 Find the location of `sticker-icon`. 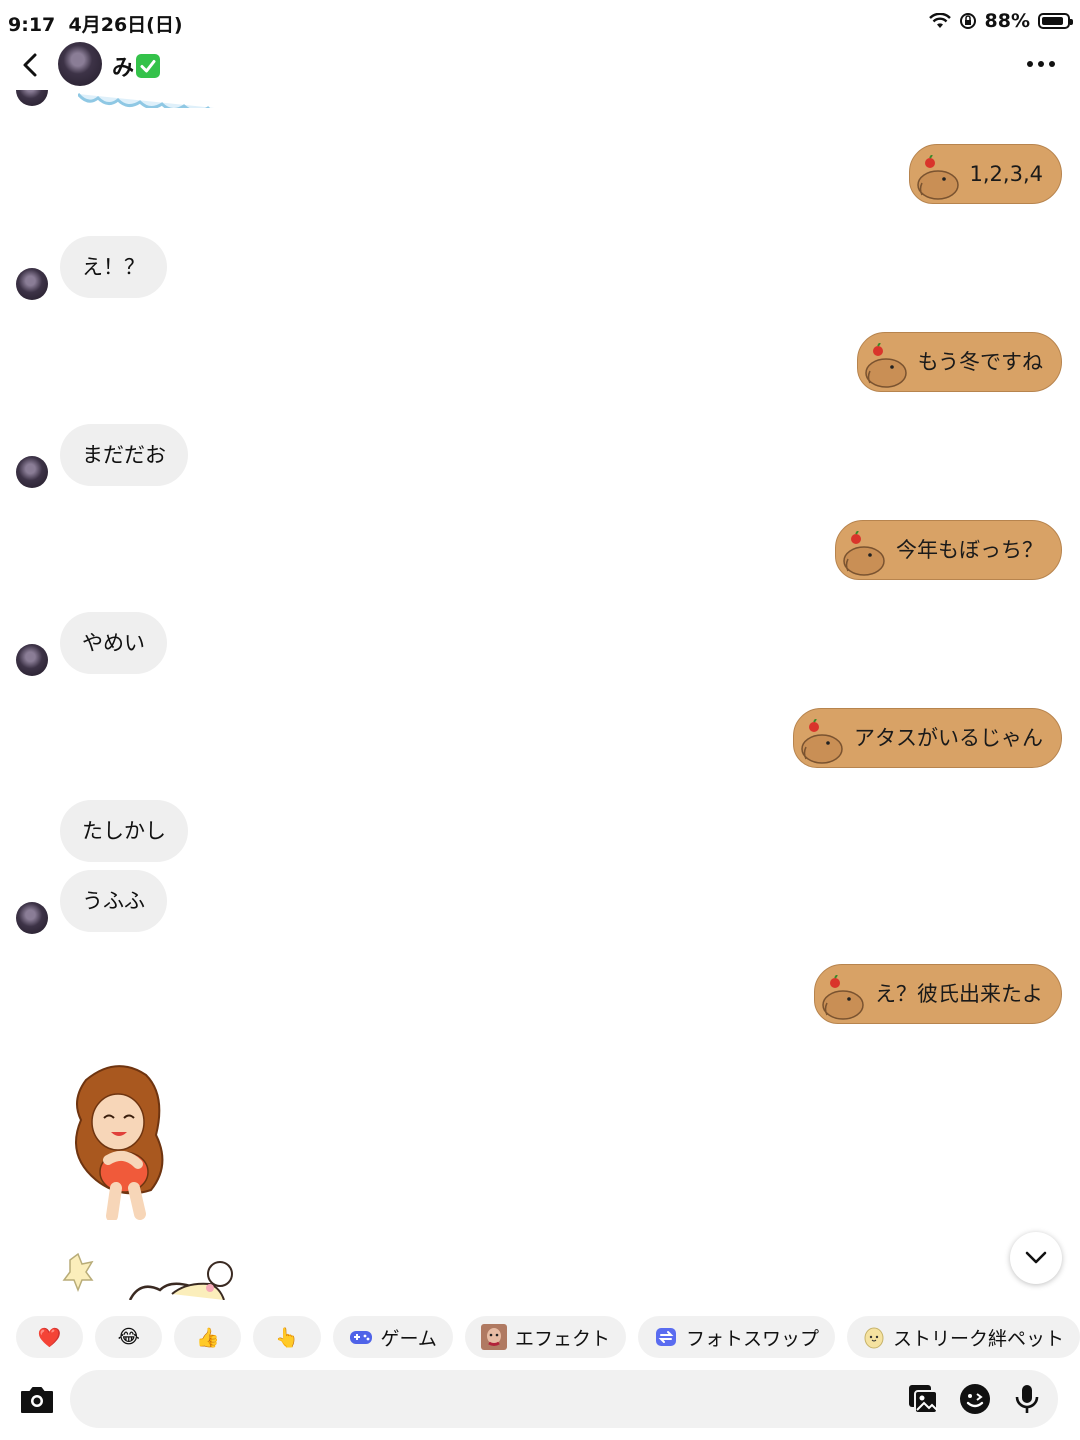

sticker-icon is located at coordinates (975, 1399).